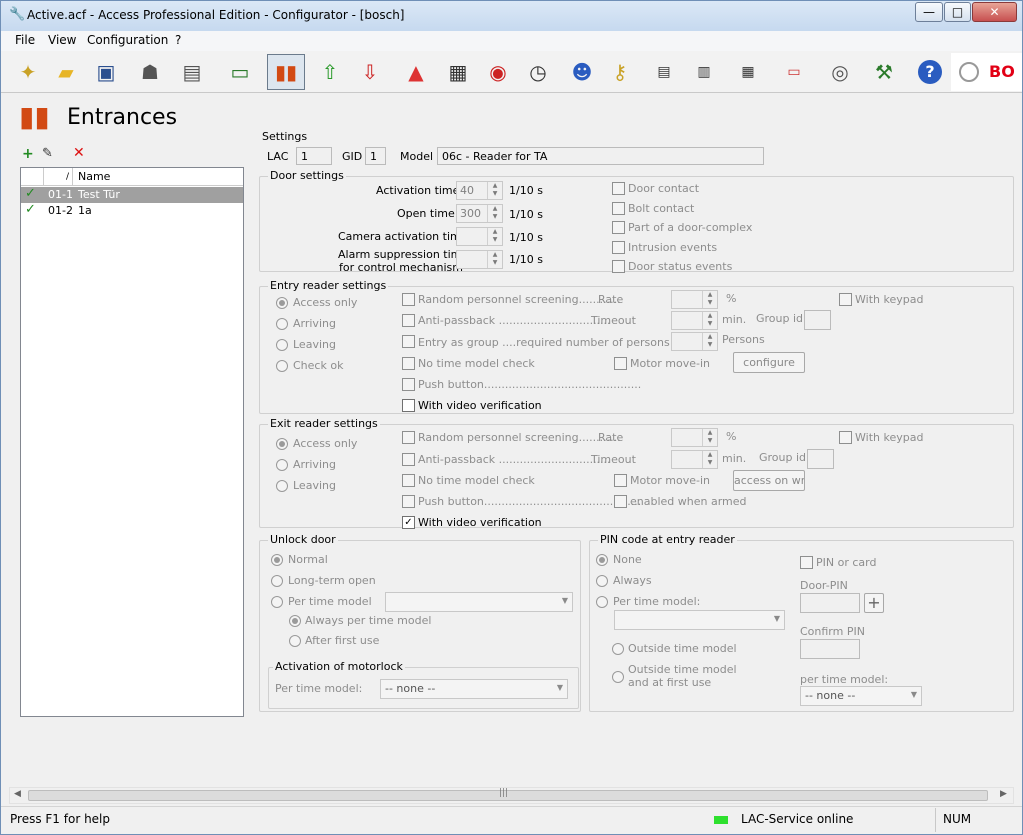 Image resolution: width=1023 pixels, height=835 pixels. What do you see at coordinates (538, 72) in the screenshot?
I see `clock-icon: ◷` at bounding box center [538, 72].